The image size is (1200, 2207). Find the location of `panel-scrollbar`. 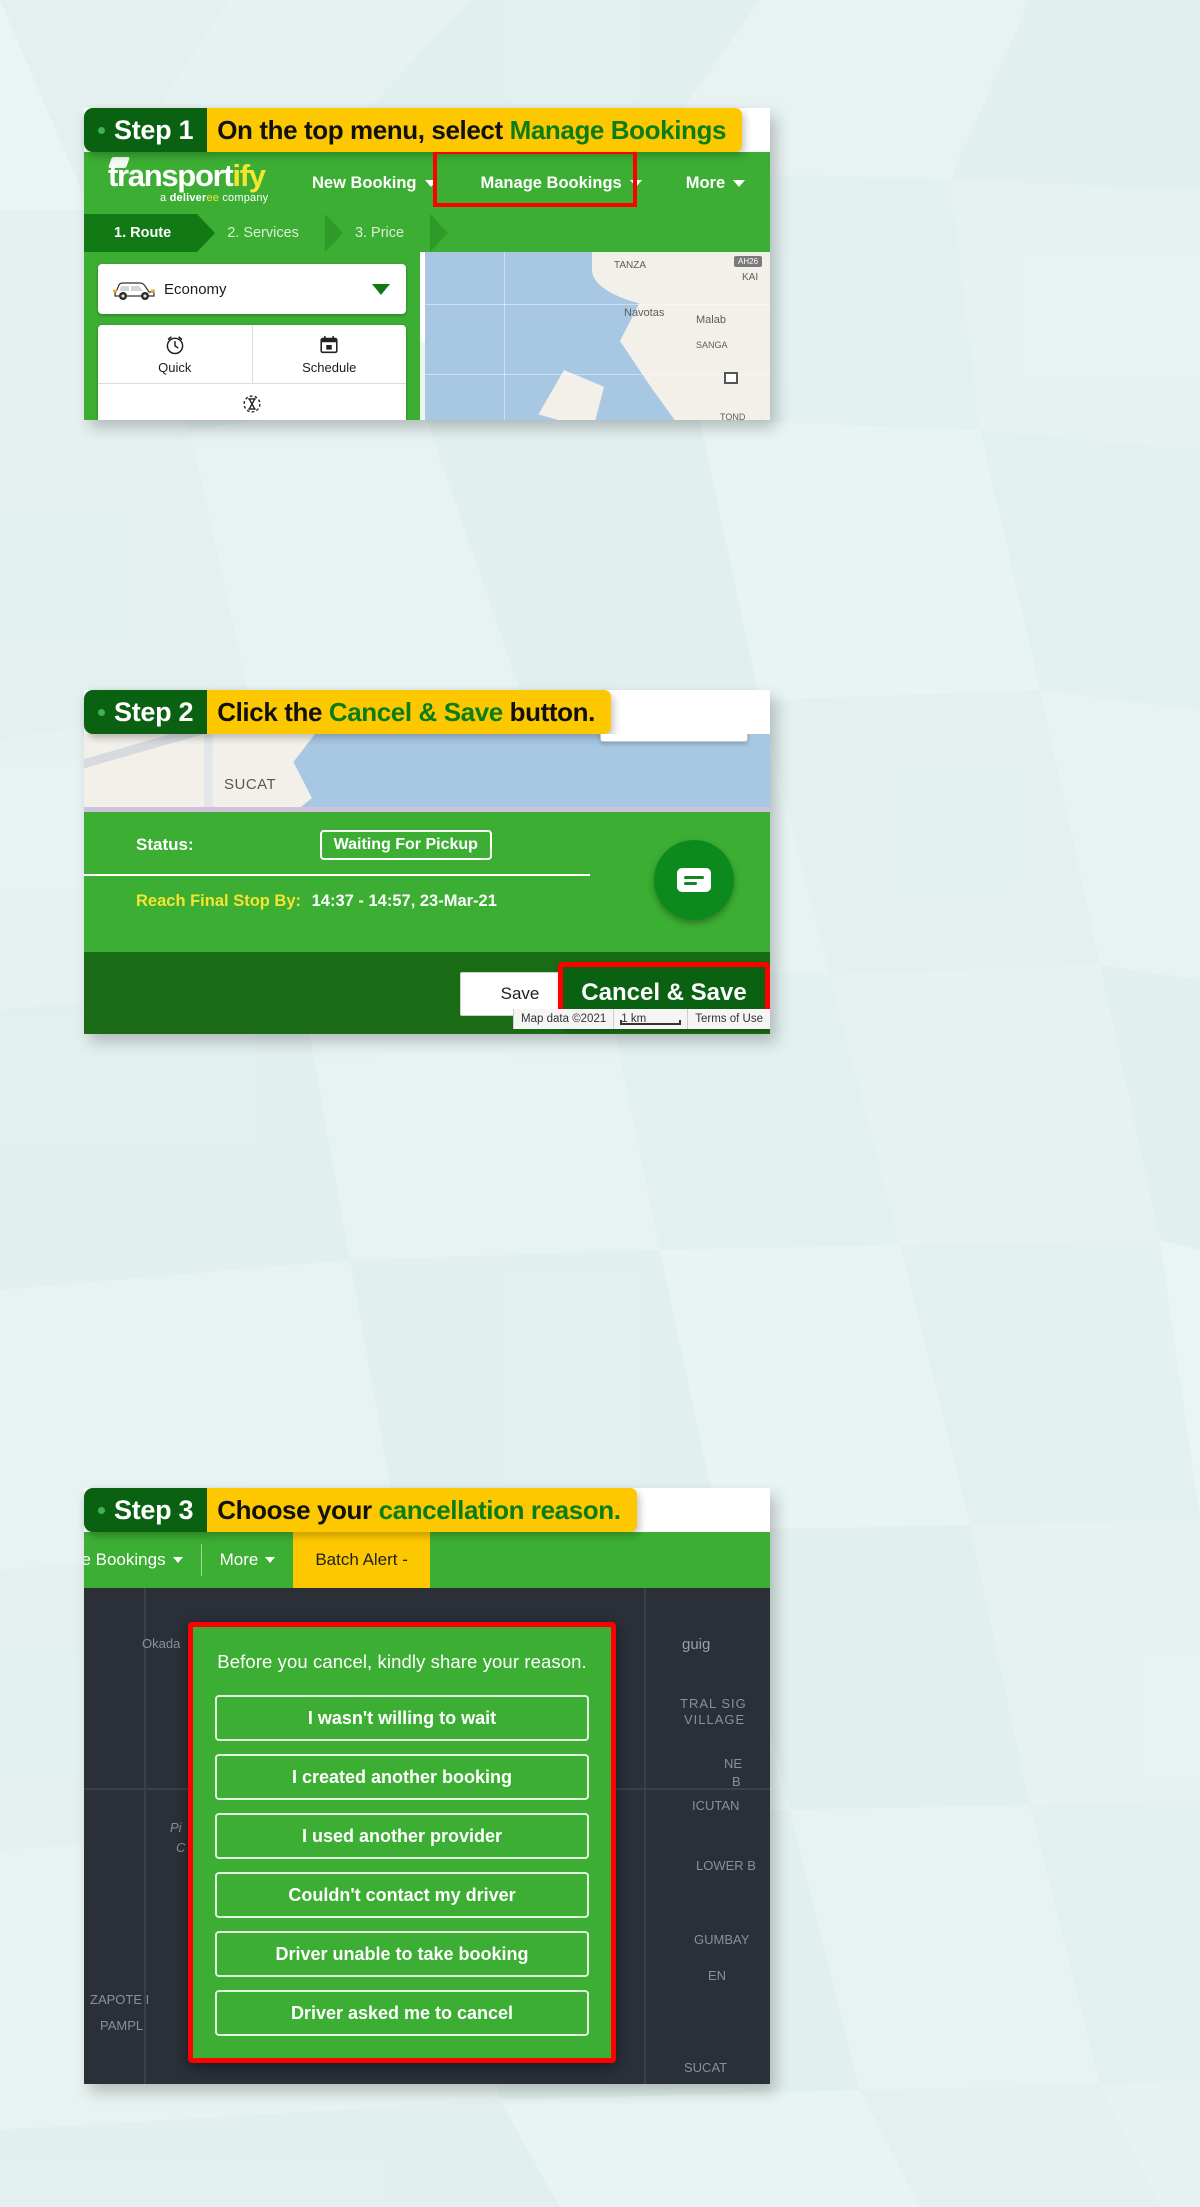

panel-scrollbar is located at coordinates (422, 336).